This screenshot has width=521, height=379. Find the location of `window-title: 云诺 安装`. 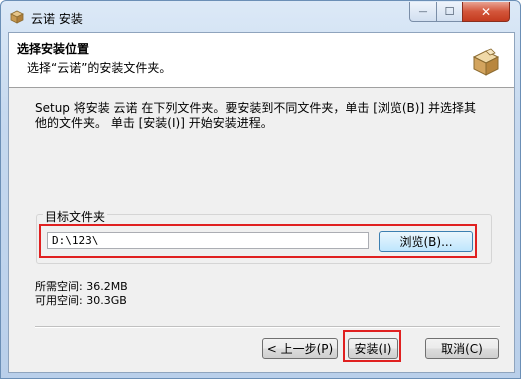

window-title: 云诺 安装 is located at coordinates (57, 19).